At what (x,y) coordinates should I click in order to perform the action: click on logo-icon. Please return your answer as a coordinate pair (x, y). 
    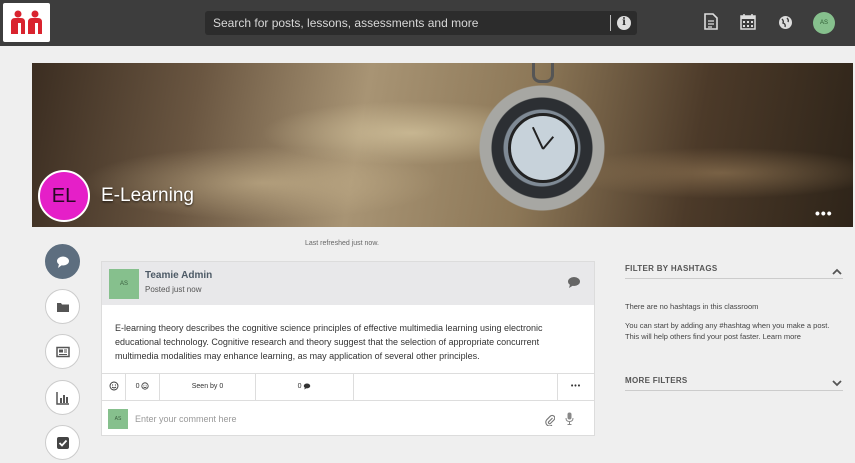
    Looking at the image, I should click on (26, 22).